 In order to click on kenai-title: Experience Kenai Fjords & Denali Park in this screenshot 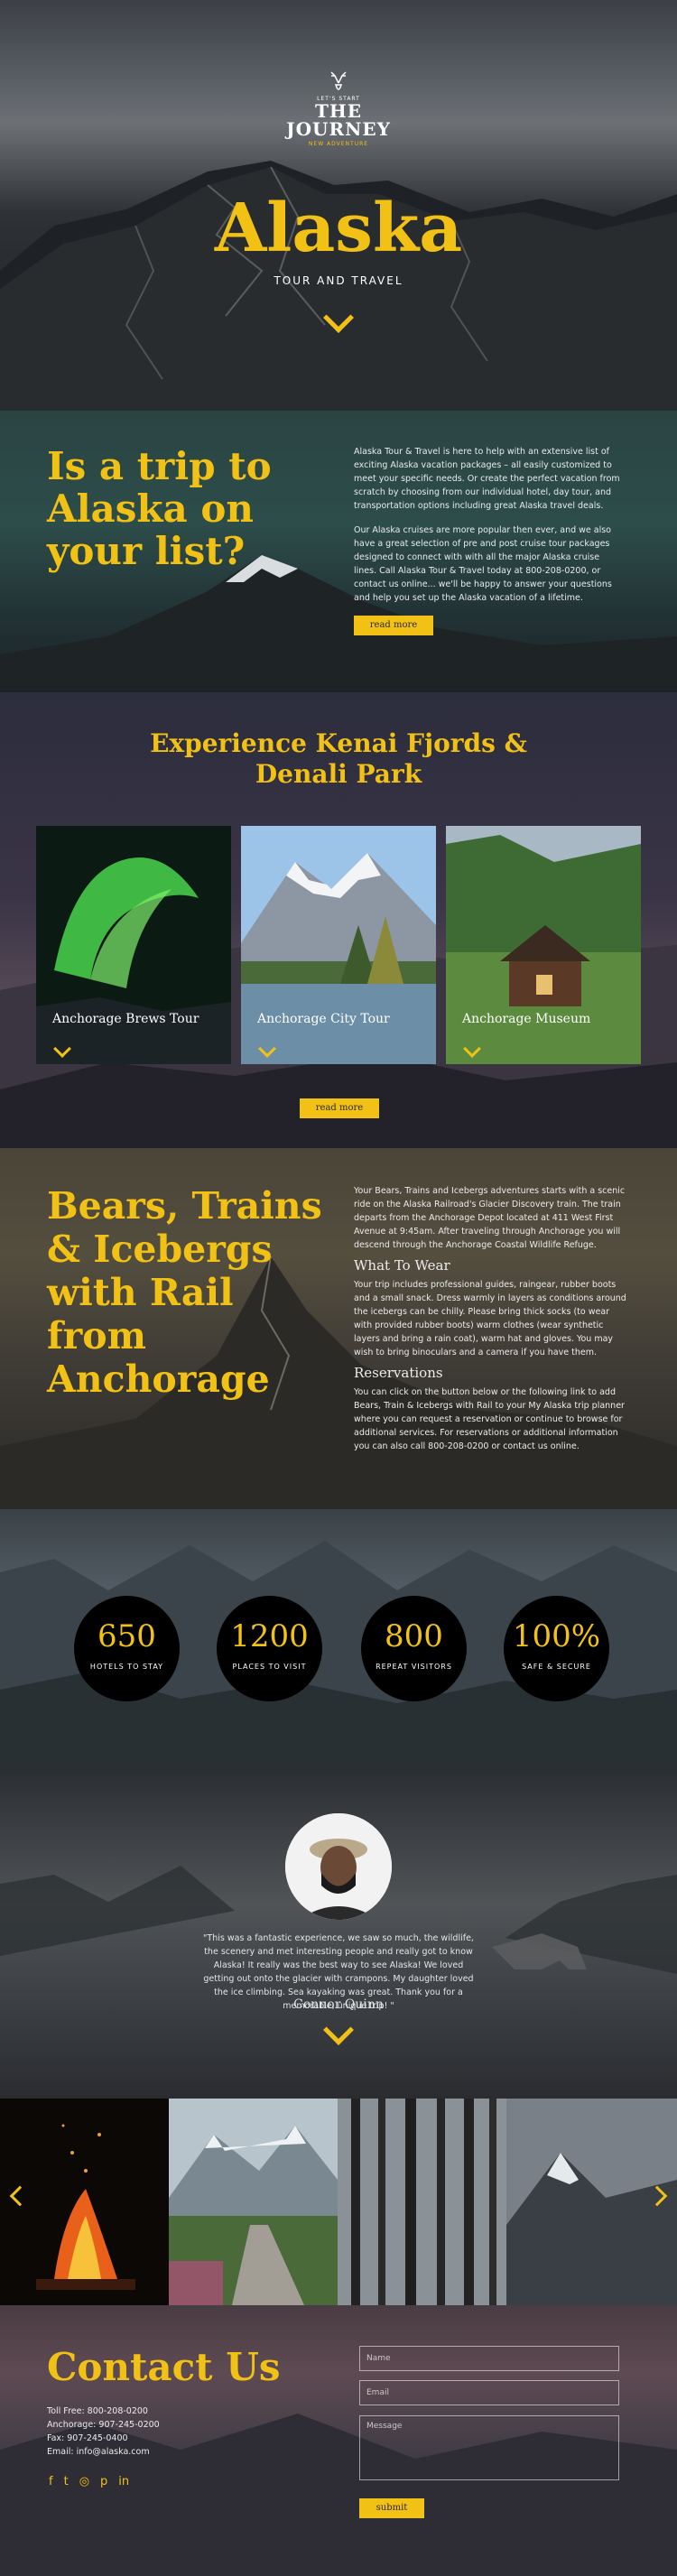, I will do `click(338, 759)`.